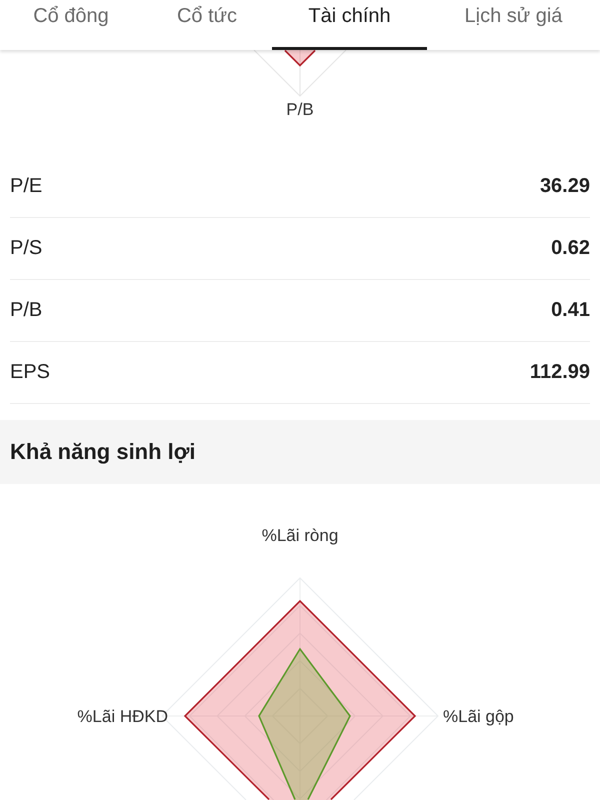 The width and height of the screenshot is (600, 800). What do you see at coordinates (570, 248) in the screenshot?
I see `metric-value: 0.62` at bounding box center [570, 248].